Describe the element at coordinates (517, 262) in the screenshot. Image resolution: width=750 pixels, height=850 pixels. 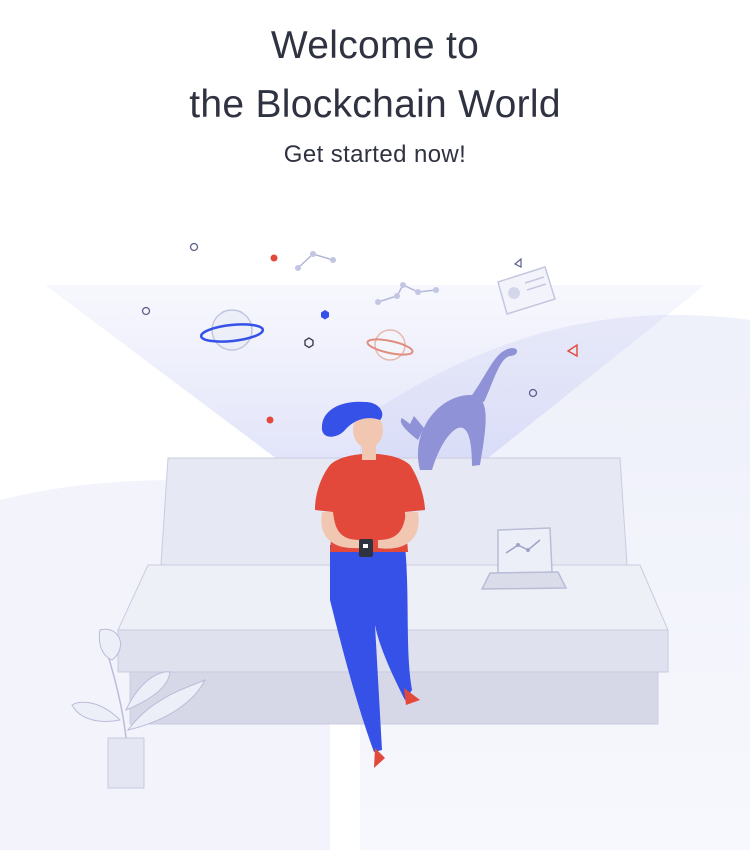
I see `decor-triangle` at that location.